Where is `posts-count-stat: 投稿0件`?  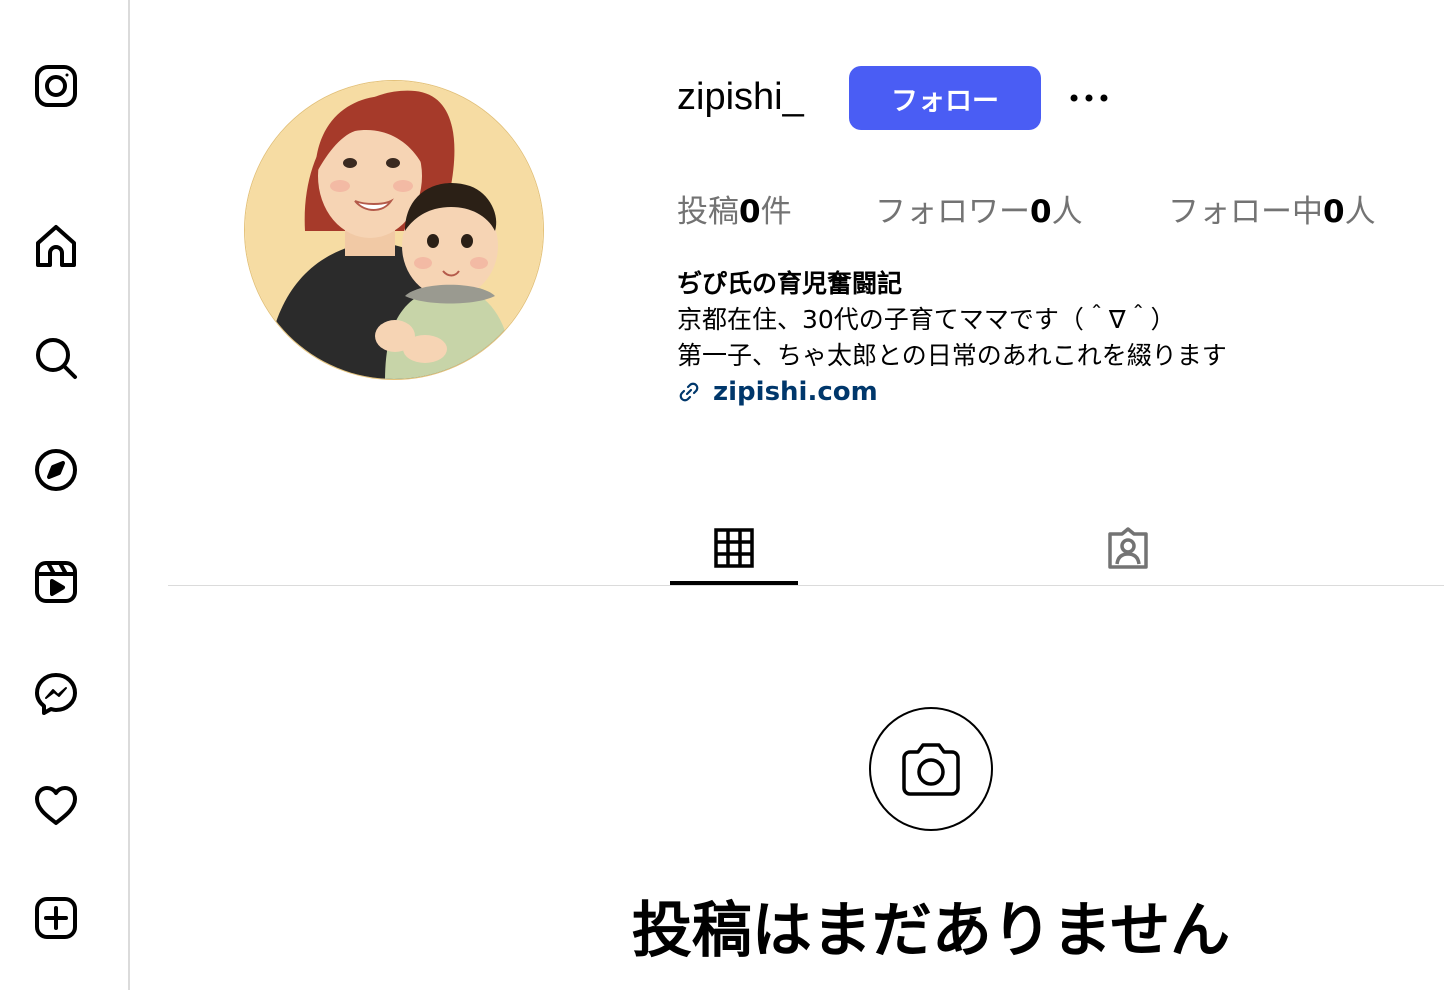 posts-count-stat: 投稿0件 is located at coordinates (734, 208).